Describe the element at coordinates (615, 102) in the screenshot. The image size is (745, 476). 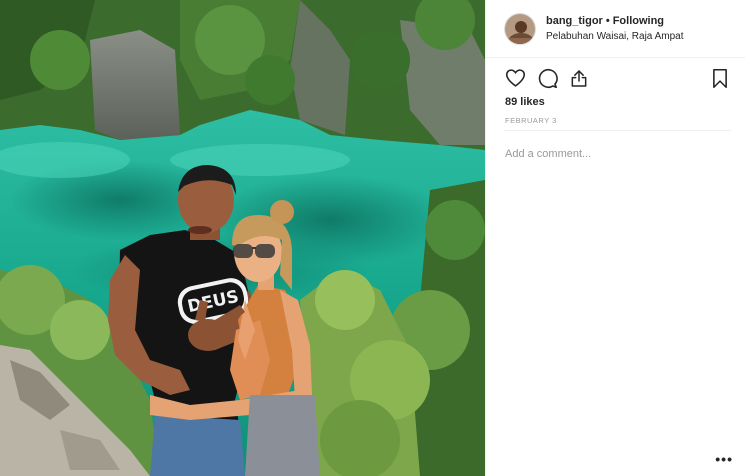
I see `likes-count: 89 likes` at that location.